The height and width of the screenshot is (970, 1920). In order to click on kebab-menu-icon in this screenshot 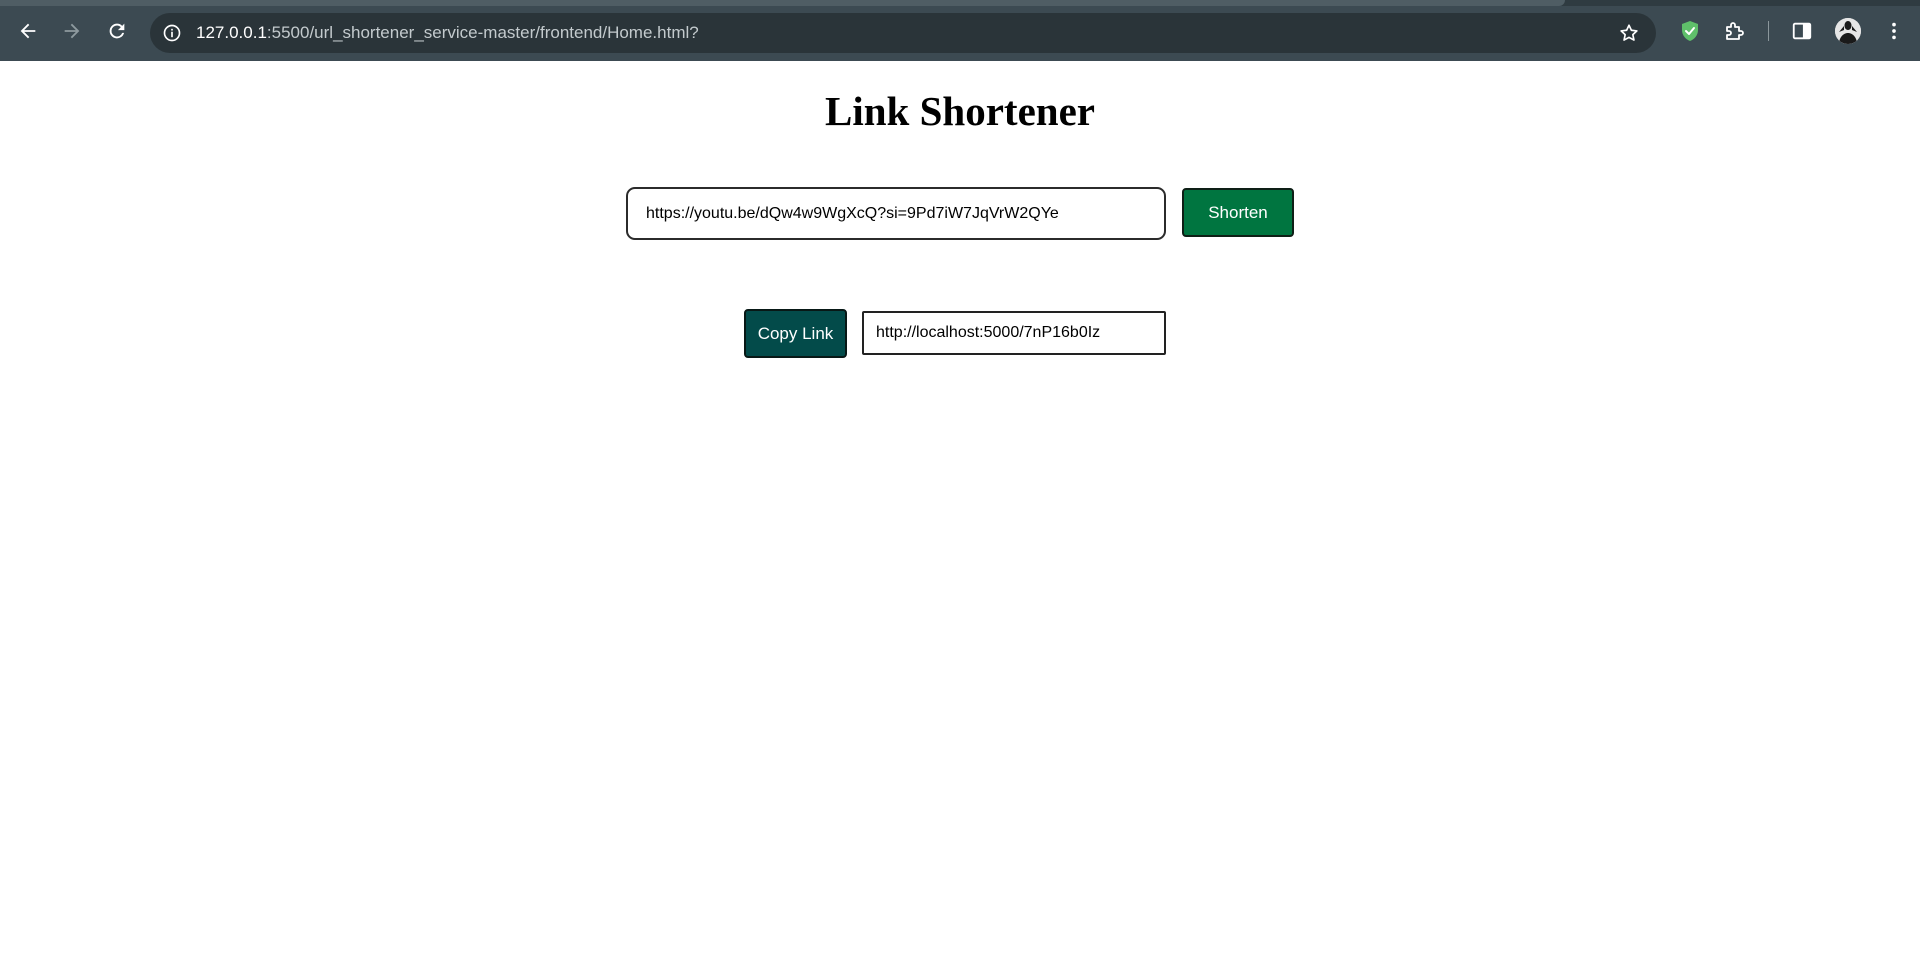, I will do `click(1894, 31)`.